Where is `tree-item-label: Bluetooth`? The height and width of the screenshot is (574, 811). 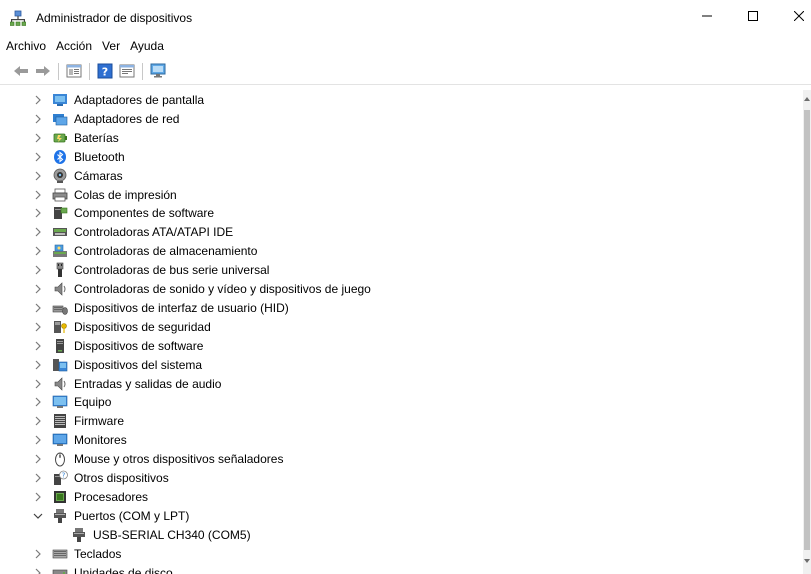
tree-item-label: Bluetooth is located at coordinates (99, 156).